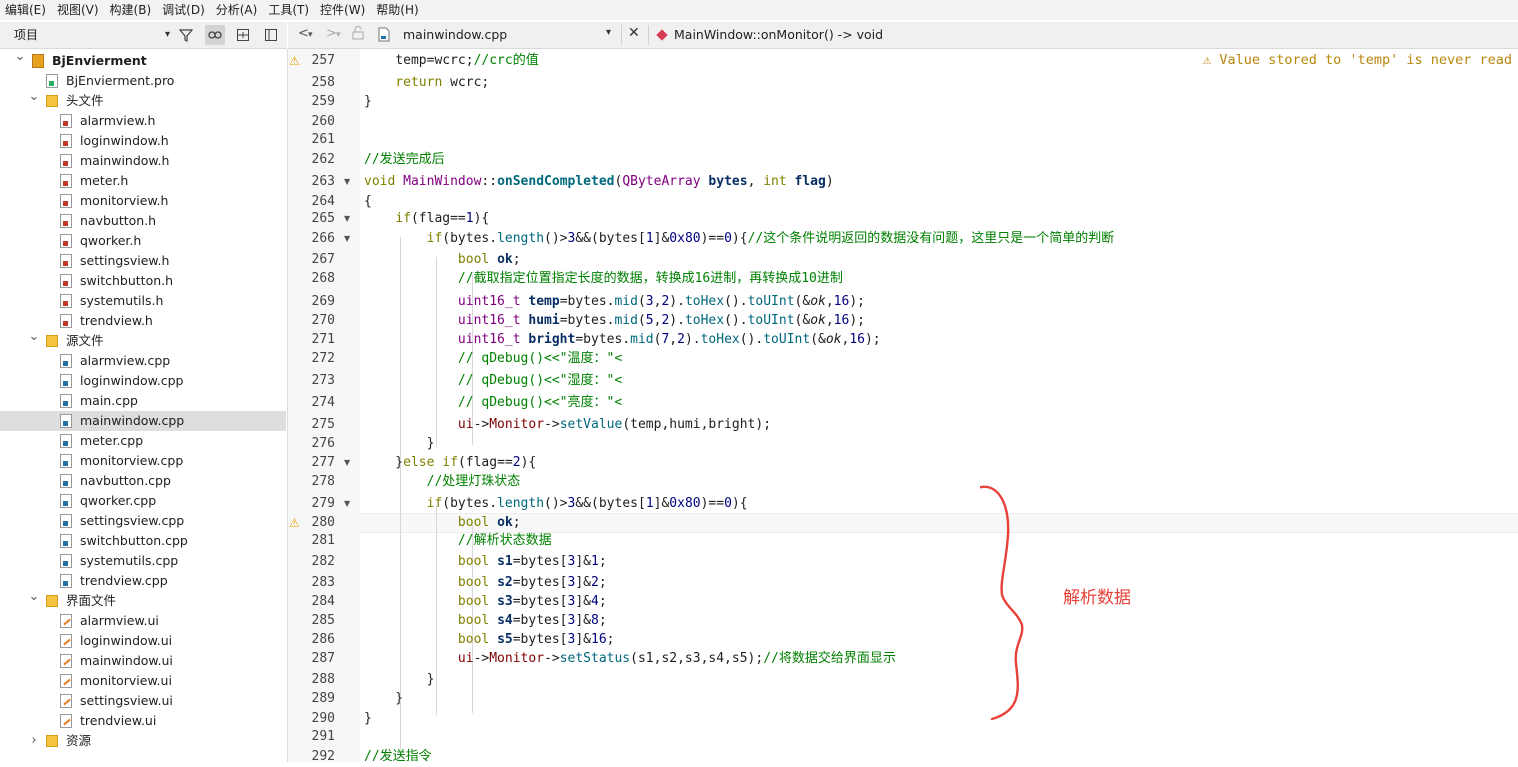 Image resolution: width=1518 pixels, height=767 pixels. I want to click on tree-item: mainwindow.cpp, so click(143, 421).